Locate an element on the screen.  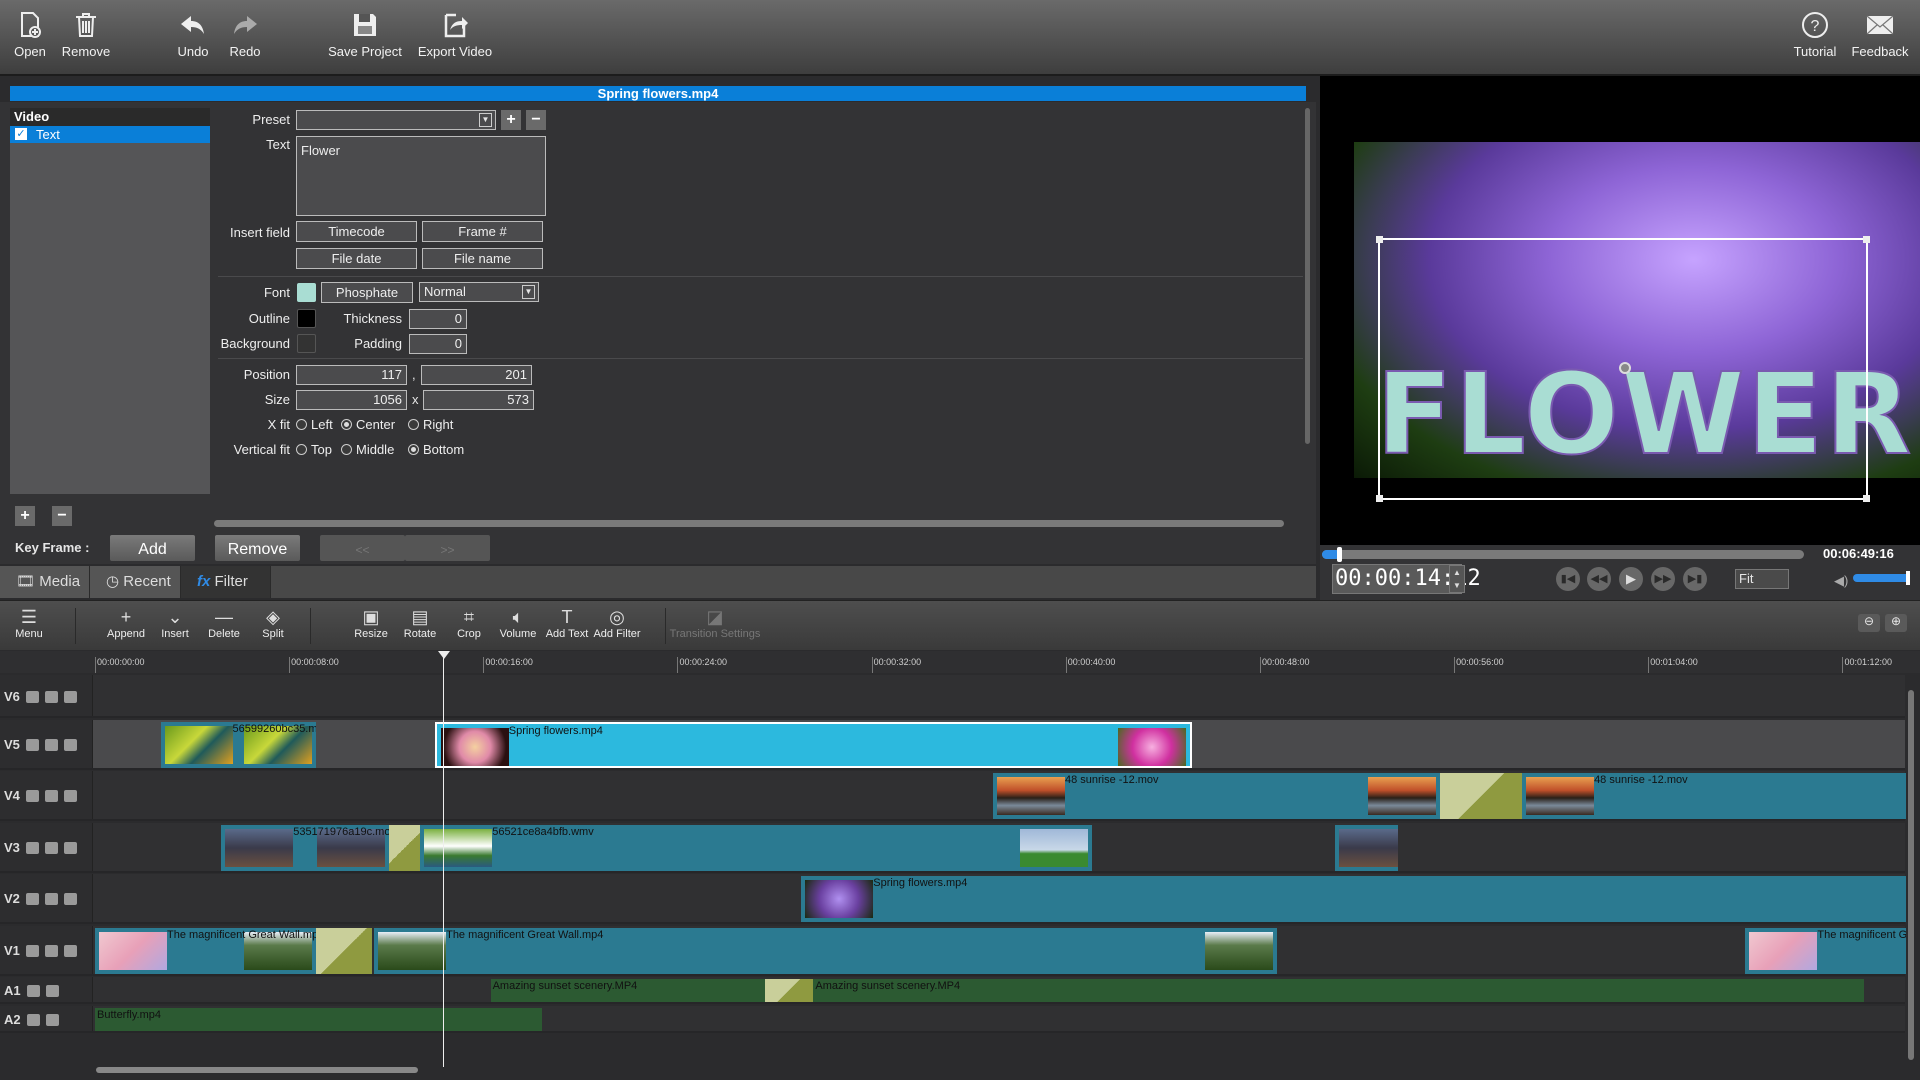
playhead-handle is located at coordinates (444, 655).